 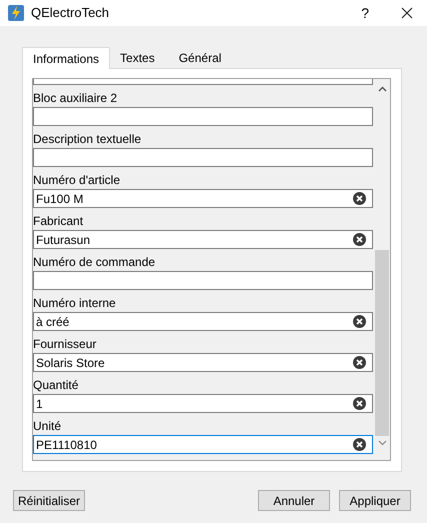 I want to click on field-label: Quantité, so click(x=56, y=385).